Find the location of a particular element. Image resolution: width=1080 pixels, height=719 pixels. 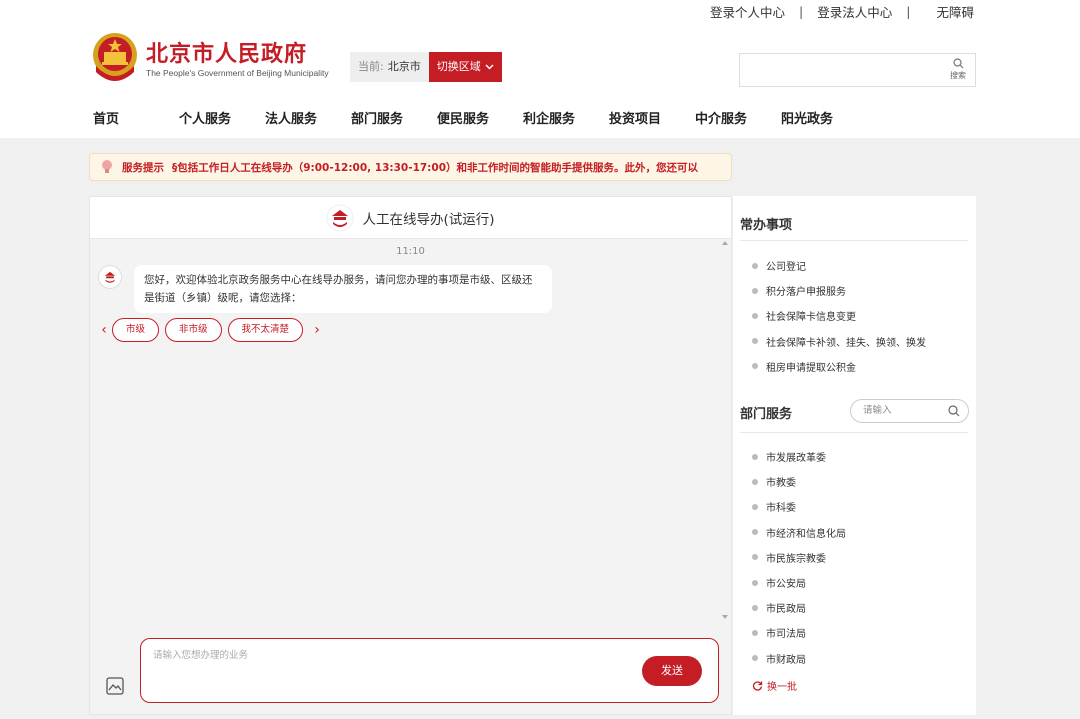

government-emblem-icon is located at coordinates (115, 57).